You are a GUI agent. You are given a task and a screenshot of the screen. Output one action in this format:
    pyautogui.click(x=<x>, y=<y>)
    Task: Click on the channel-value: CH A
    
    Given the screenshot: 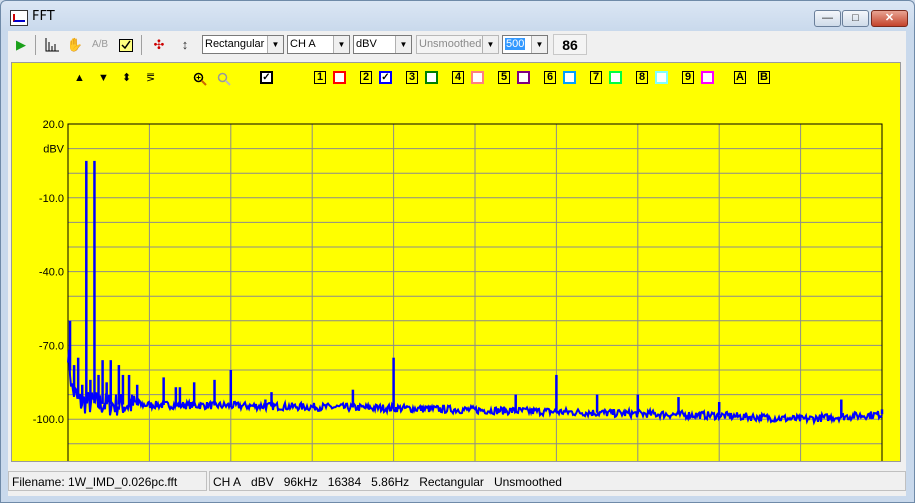 What is the action you would take?
    pyautogui.click(x=303, y=44)
    